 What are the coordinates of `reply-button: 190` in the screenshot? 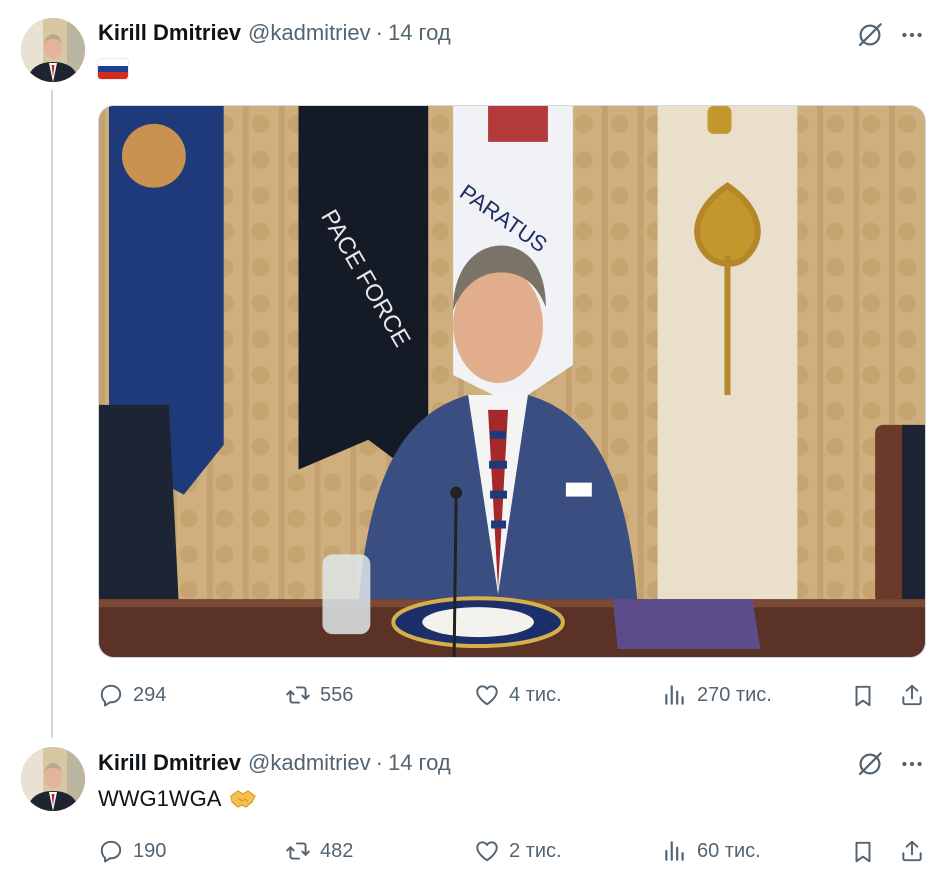 It's located at (132, 851).